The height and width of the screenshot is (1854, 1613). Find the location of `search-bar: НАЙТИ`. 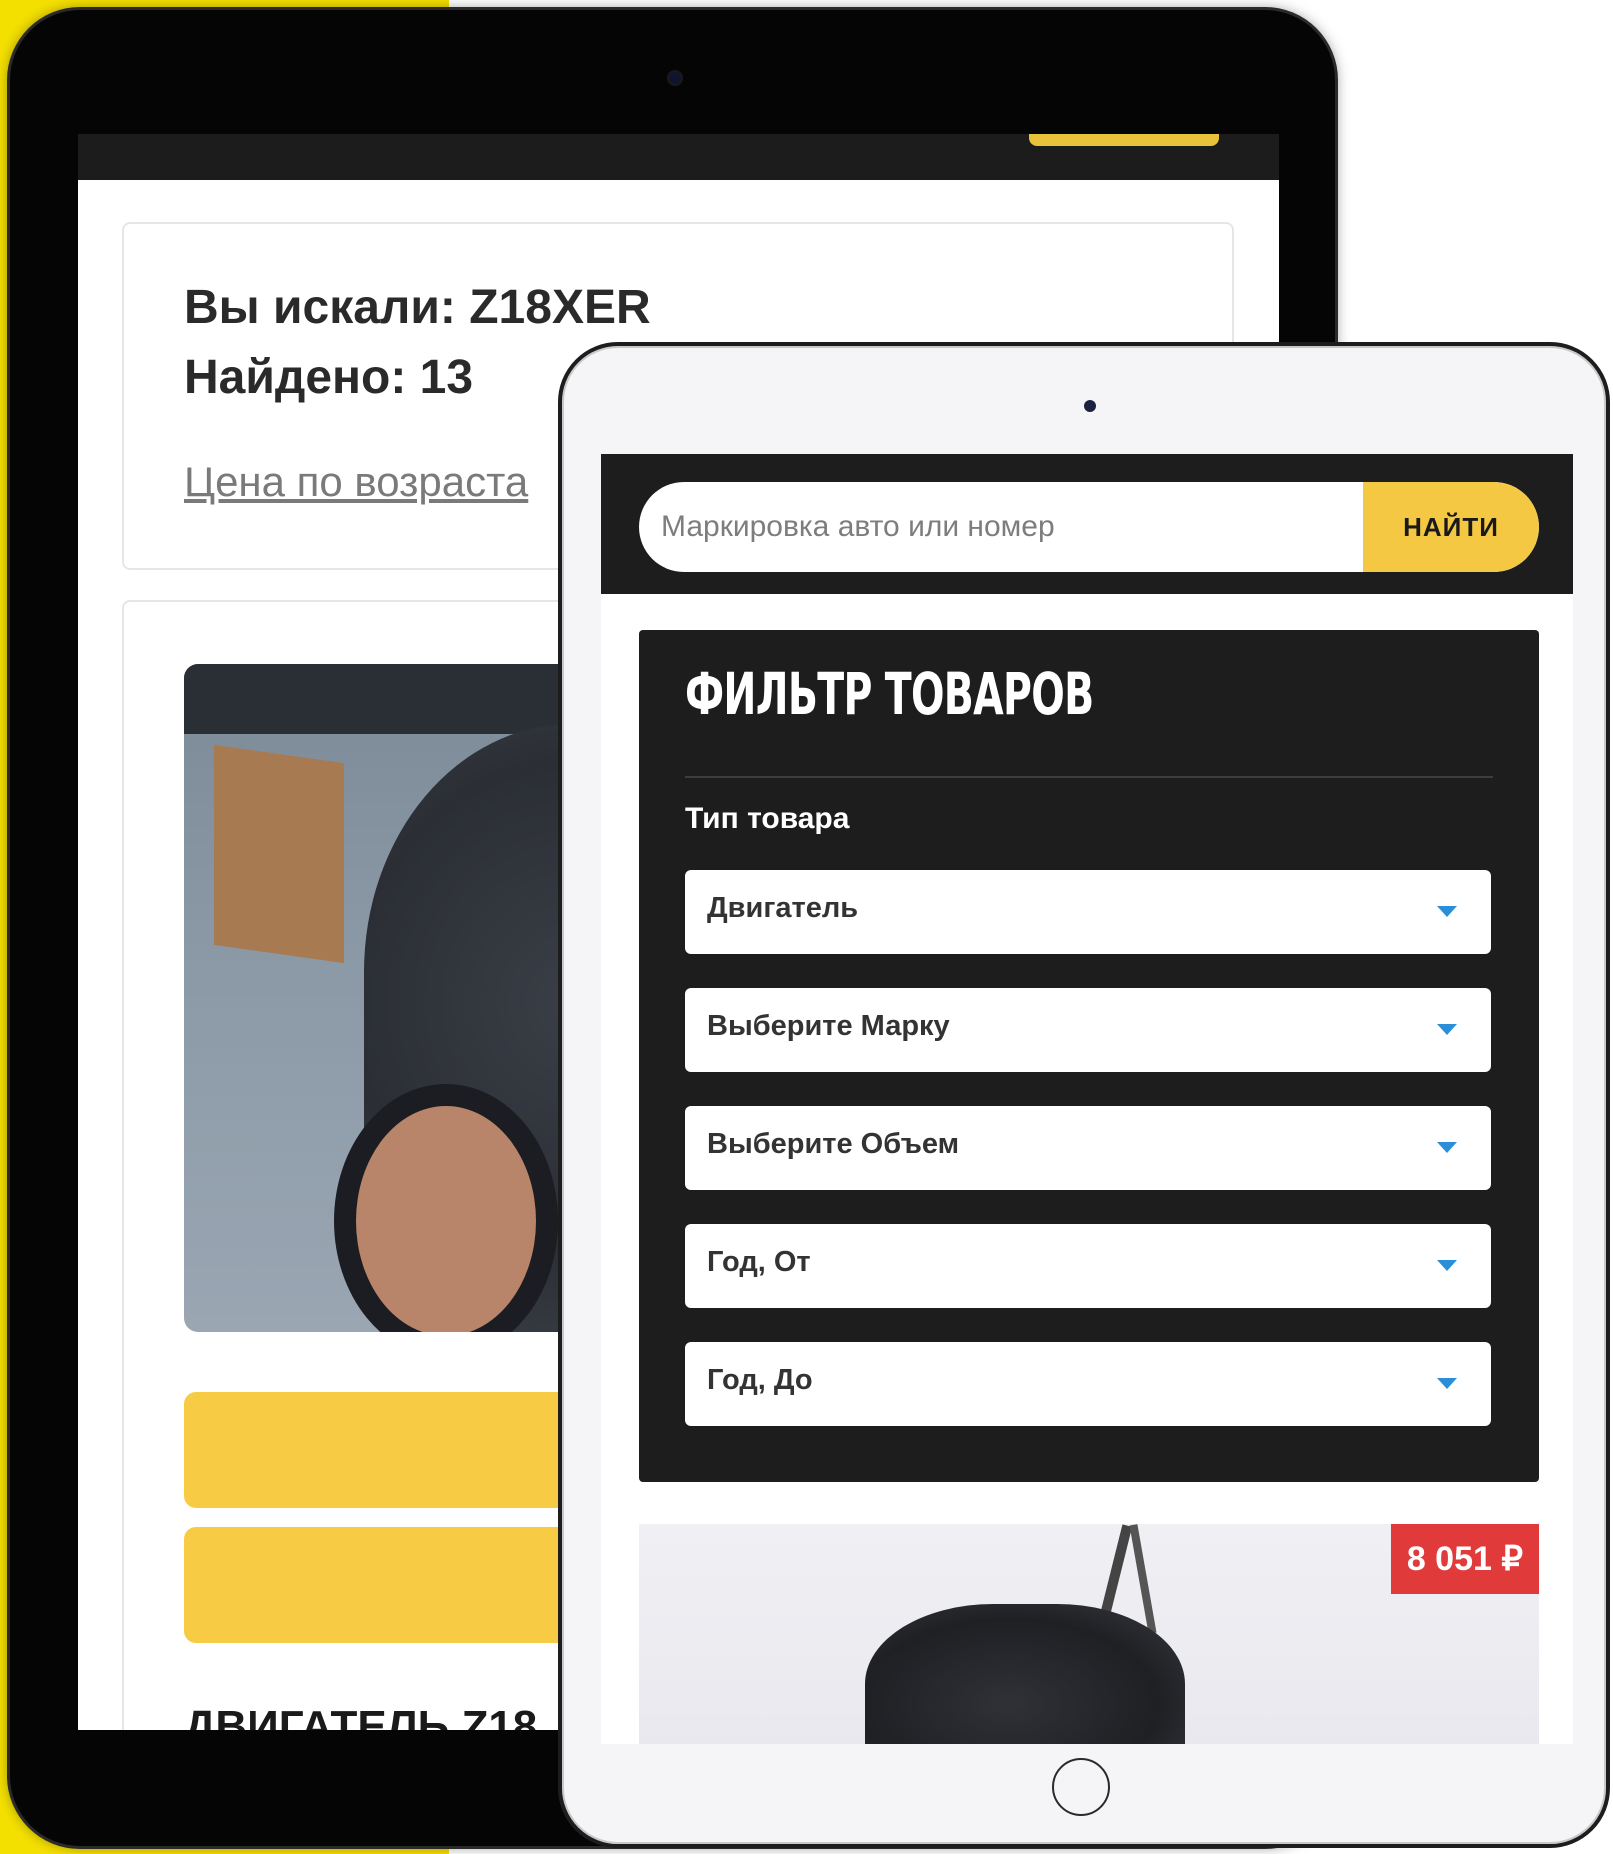

search-bar: НАЙТИ is located at coordinates (1087, 524).